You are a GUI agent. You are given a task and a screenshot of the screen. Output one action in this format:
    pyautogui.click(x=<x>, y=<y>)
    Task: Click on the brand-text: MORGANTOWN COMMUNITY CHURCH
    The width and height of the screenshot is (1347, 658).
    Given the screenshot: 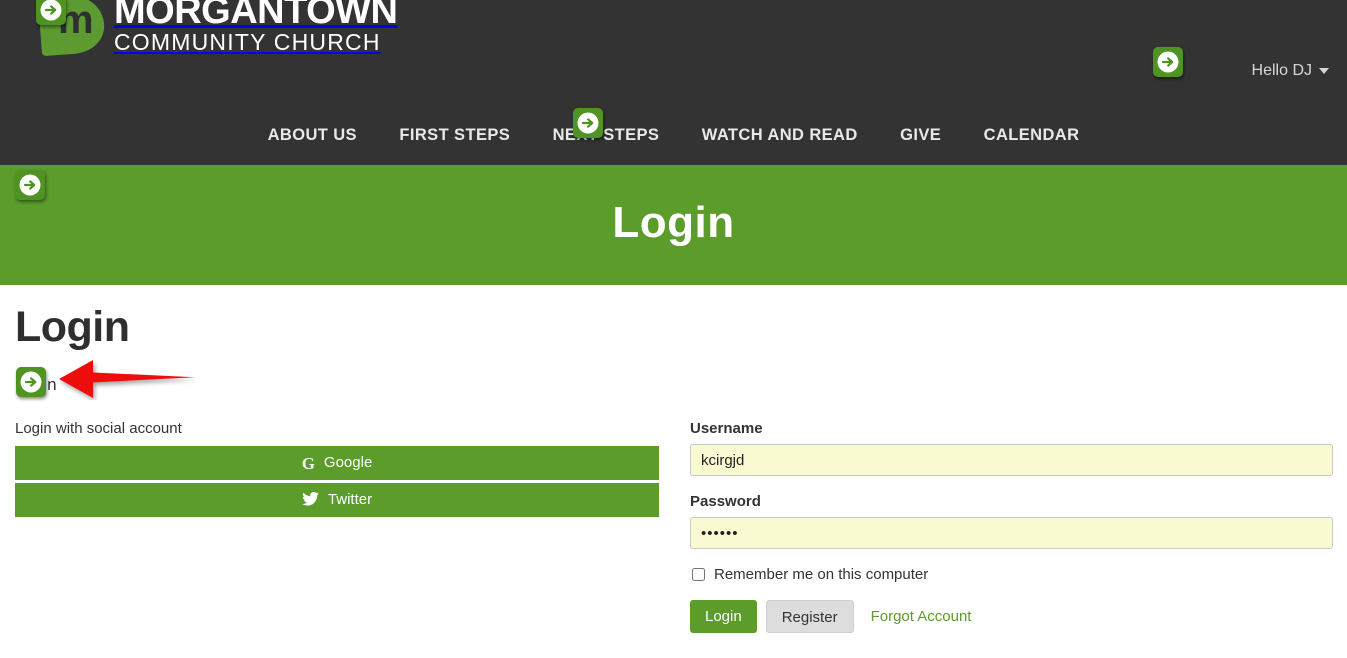 What is the action you would take?
    pyautogui.click(x=256, y=28)
    